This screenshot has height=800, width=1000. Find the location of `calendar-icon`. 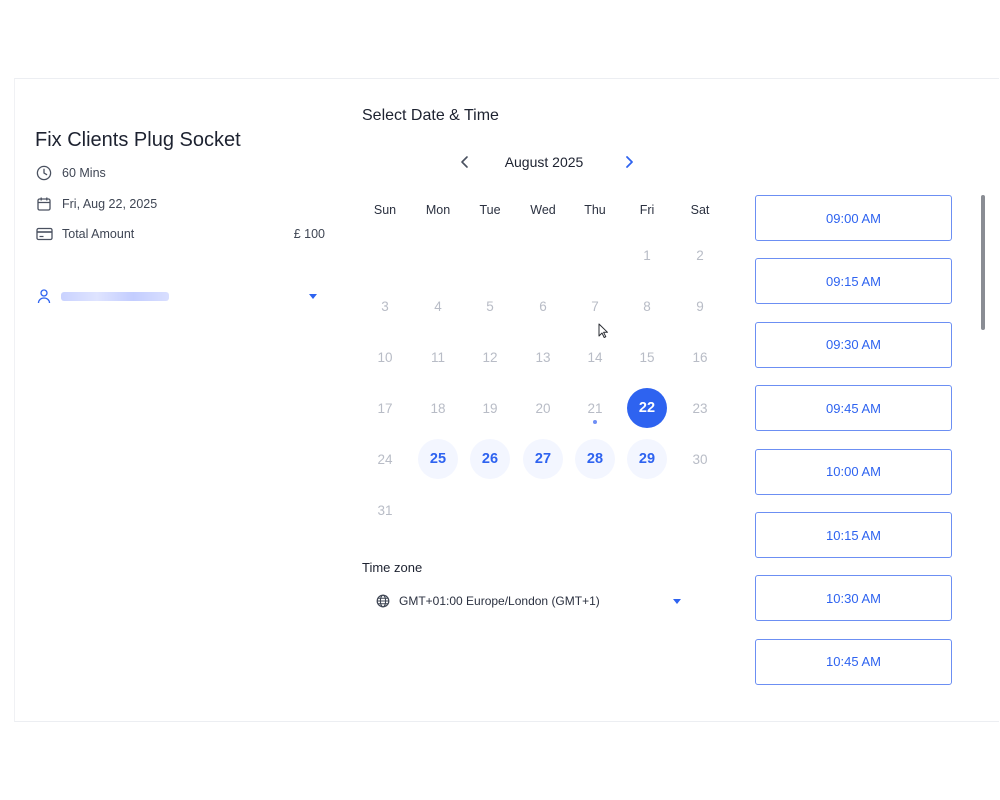

calendar-icon is located at coordinates (44, 204).